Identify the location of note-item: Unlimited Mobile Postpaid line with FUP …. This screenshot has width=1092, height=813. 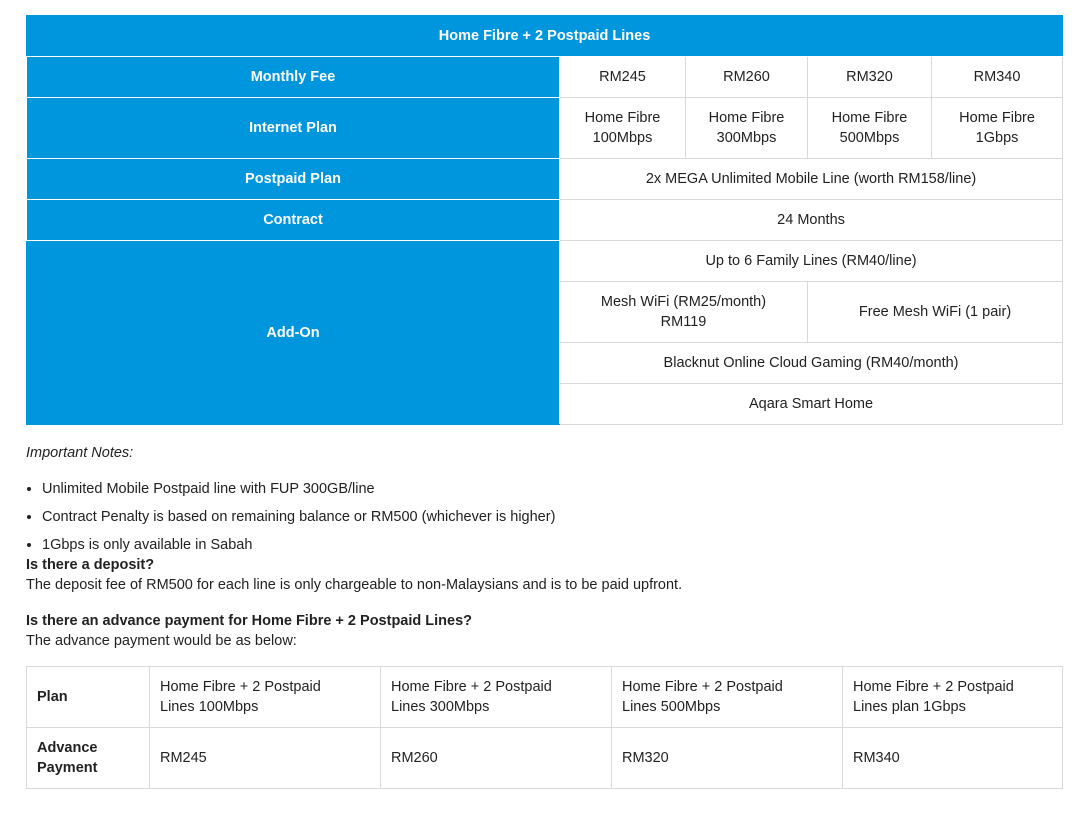
(552, 489).